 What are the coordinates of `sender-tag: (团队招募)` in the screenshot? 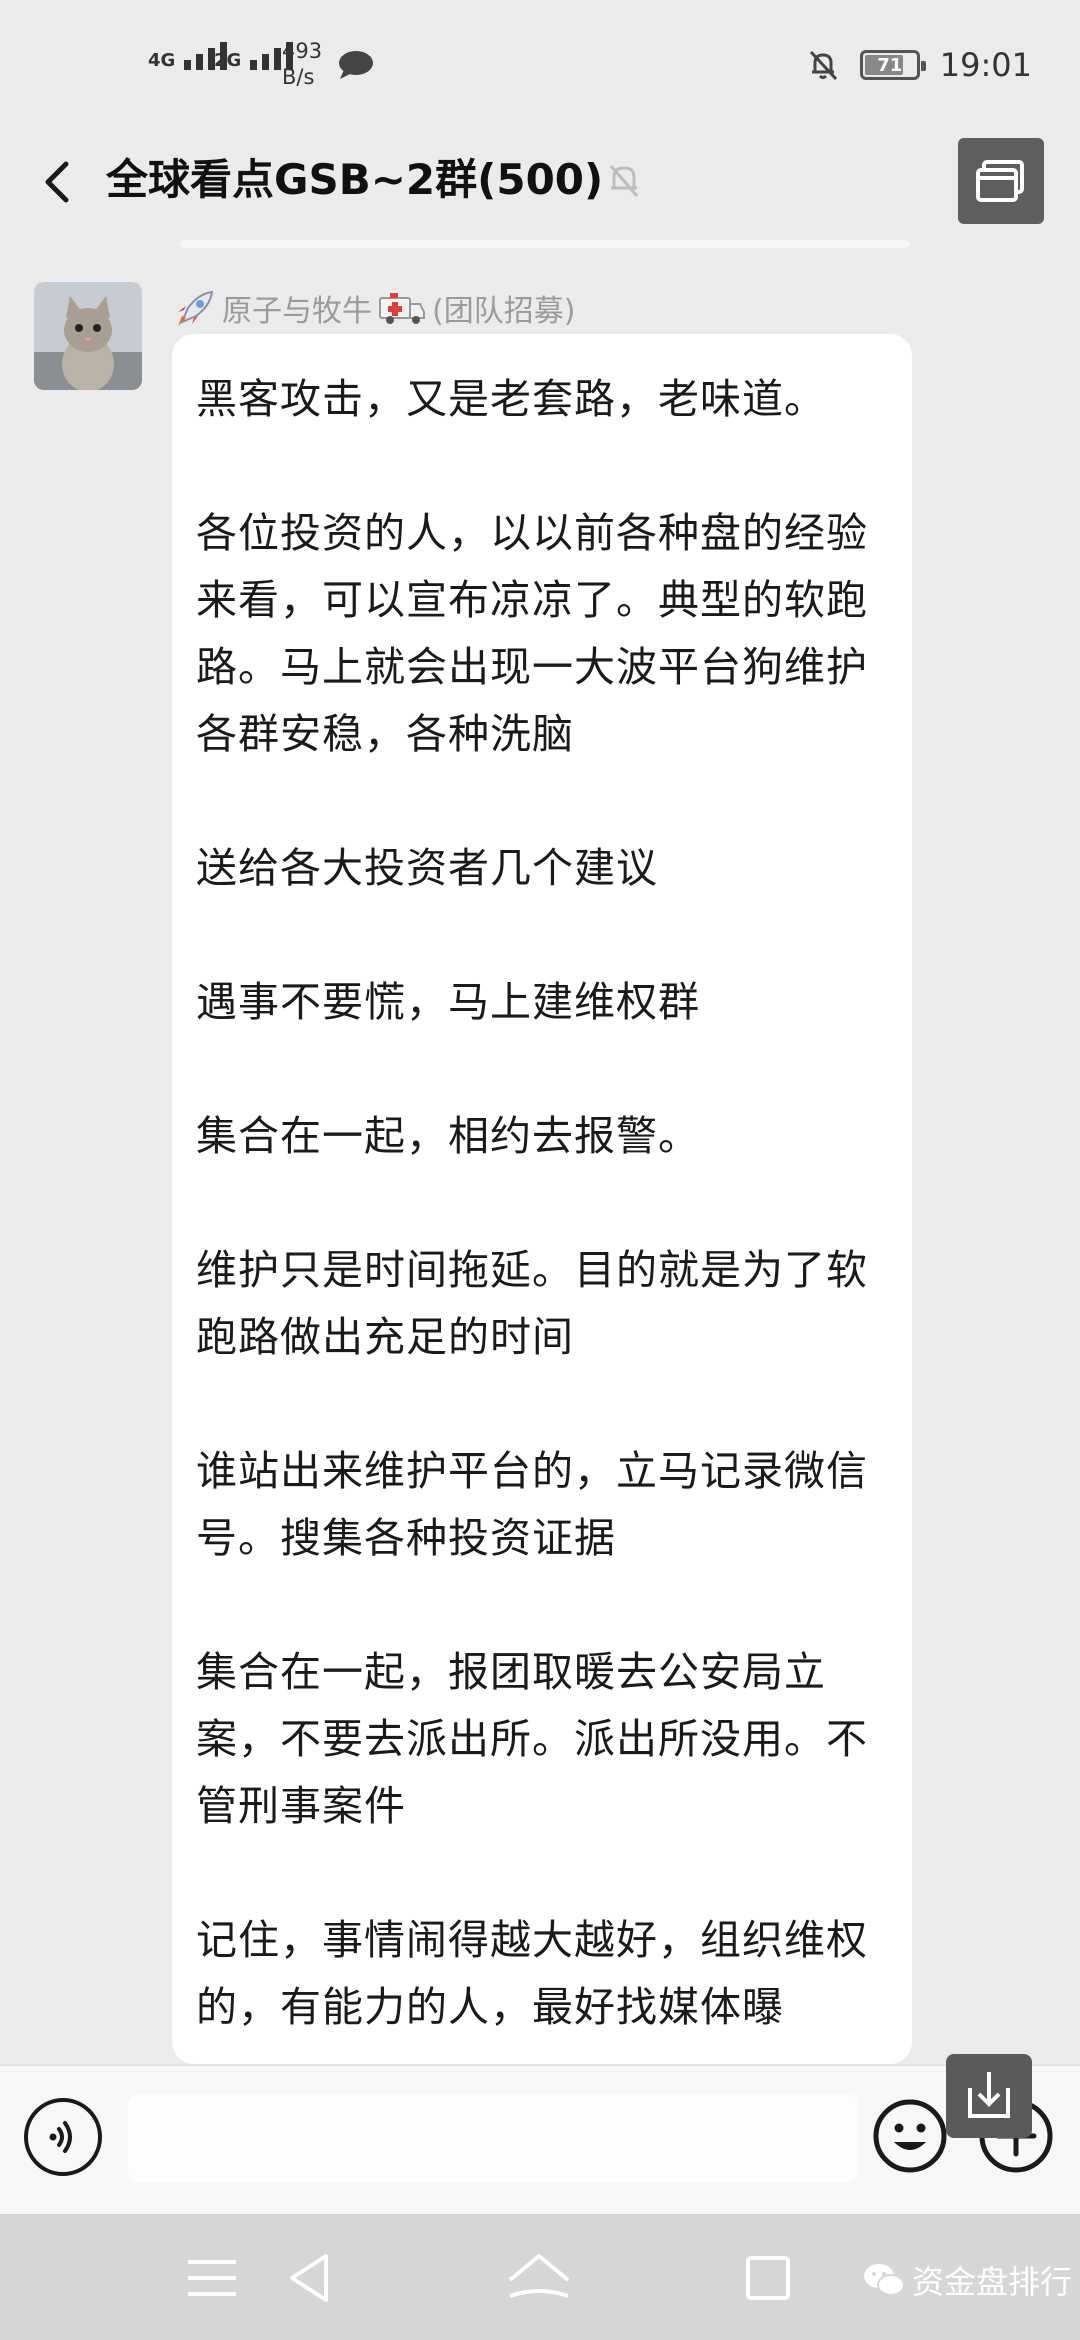 It's located at (504, 311).